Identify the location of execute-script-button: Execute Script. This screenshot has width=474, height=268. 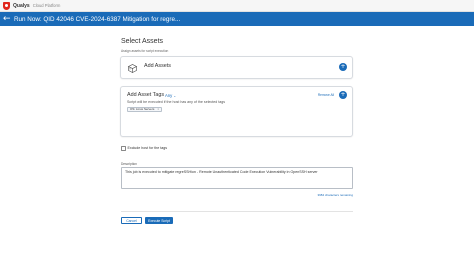
(159, 220).